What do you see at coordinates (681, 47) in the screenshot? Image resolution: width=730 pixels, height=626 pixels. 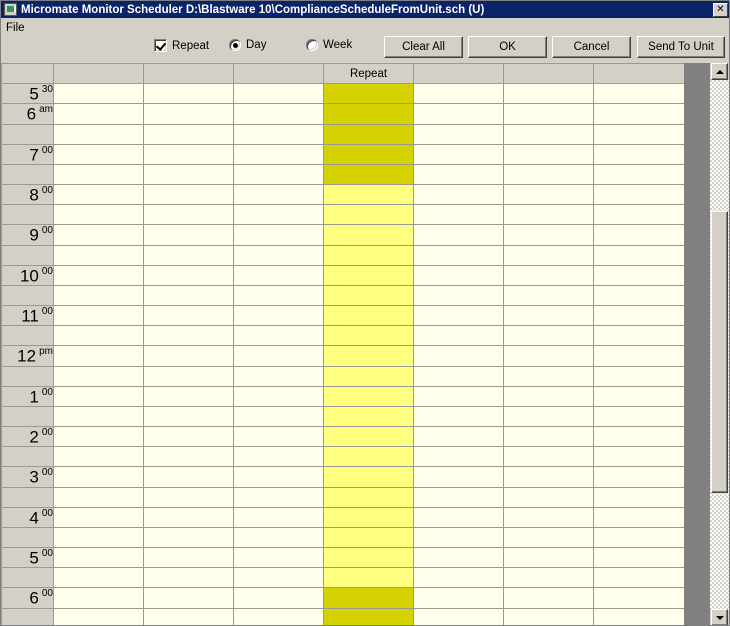 I see `send-to-unit-button: Send To Unit` at bounding box center [681, 47].